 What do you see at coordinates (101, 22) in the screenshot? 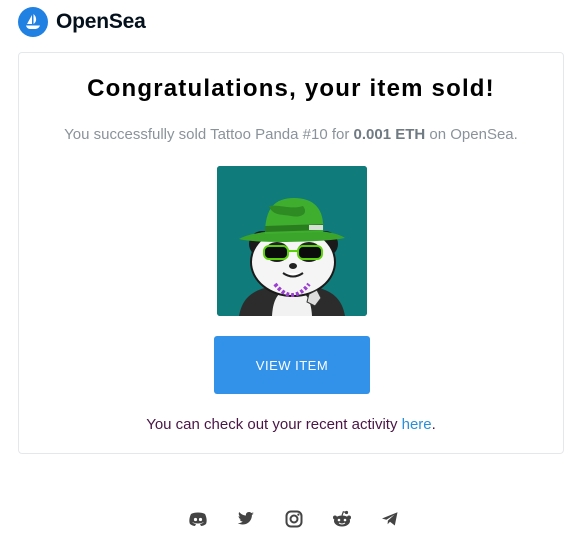
I see `brand-name: OpenSea` at bounding box center [101, 22].